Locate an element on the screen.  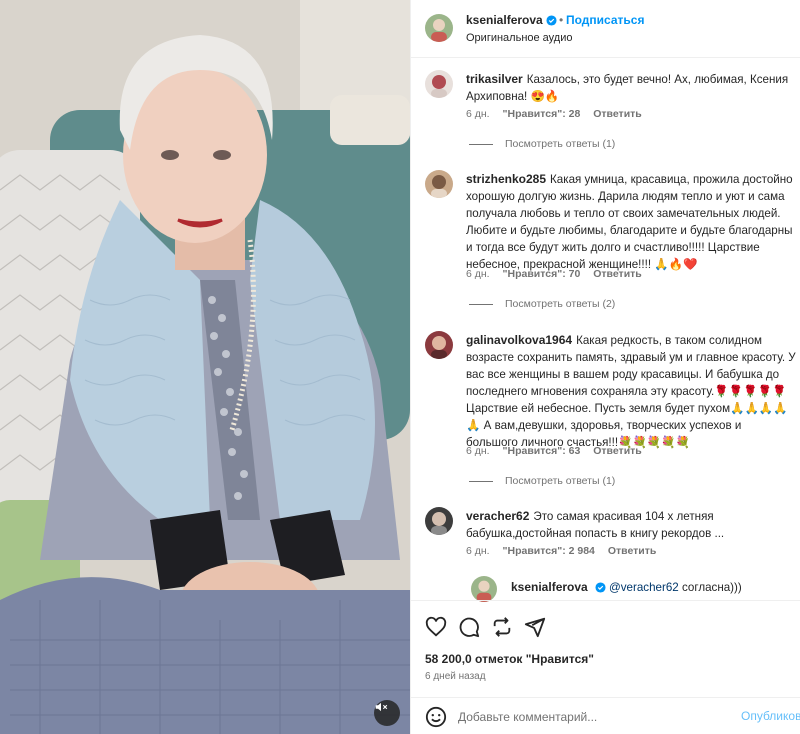
heart-icon is located at coordinates (436, 626).